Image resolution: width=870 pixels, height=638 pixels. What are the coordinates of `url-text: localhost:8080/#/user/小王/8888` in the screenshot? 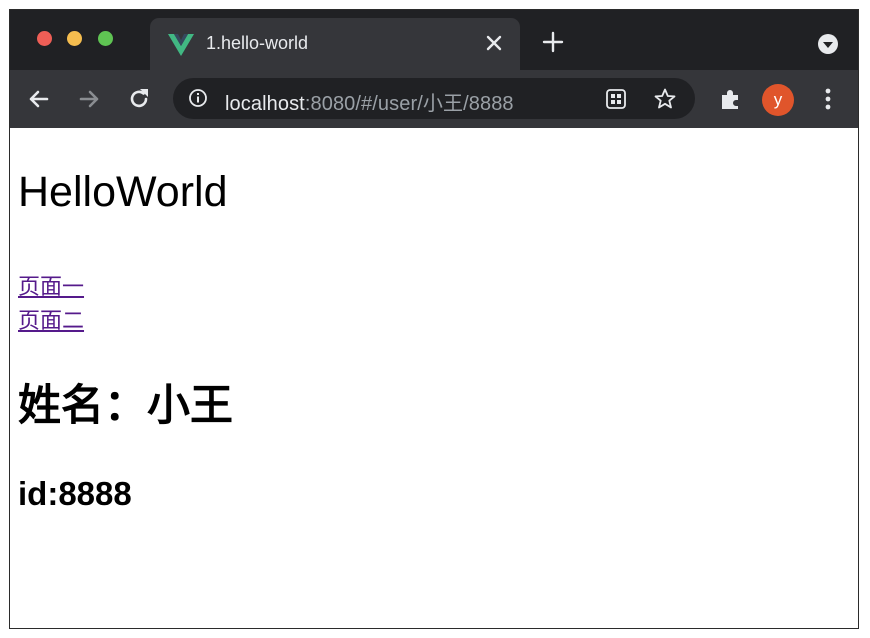 It's located at (369, 101).